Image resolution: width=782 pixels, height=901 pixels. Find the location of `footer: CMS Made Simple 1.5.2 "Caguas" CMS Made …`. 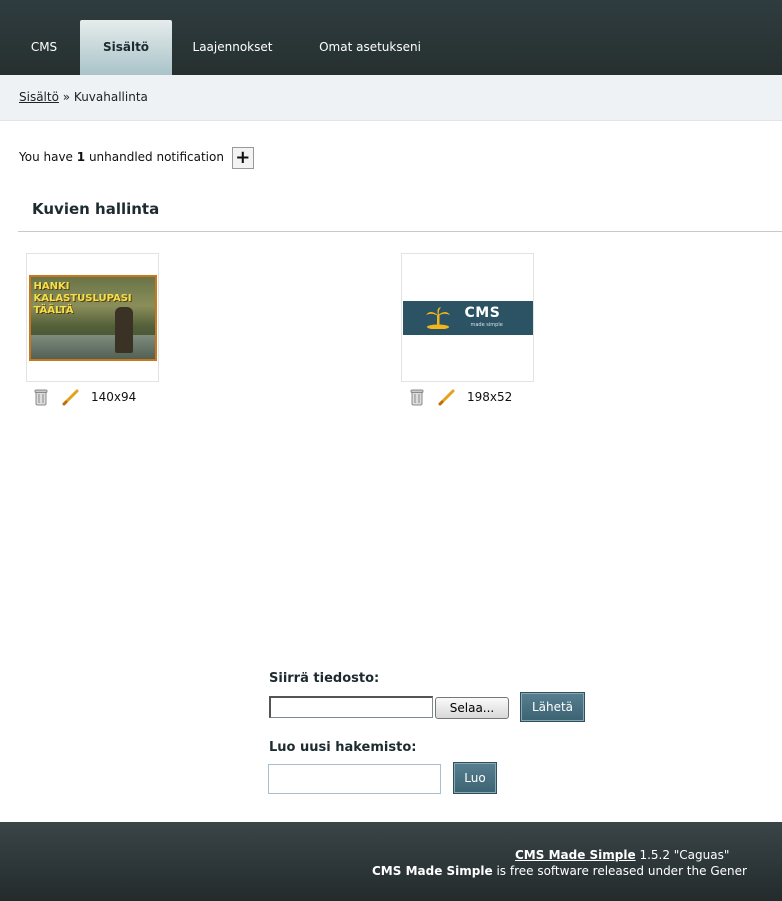

footer: CMS Made Simple 1.5.2 "Caguas" CMS Made … is located at coordinates (391, 861).